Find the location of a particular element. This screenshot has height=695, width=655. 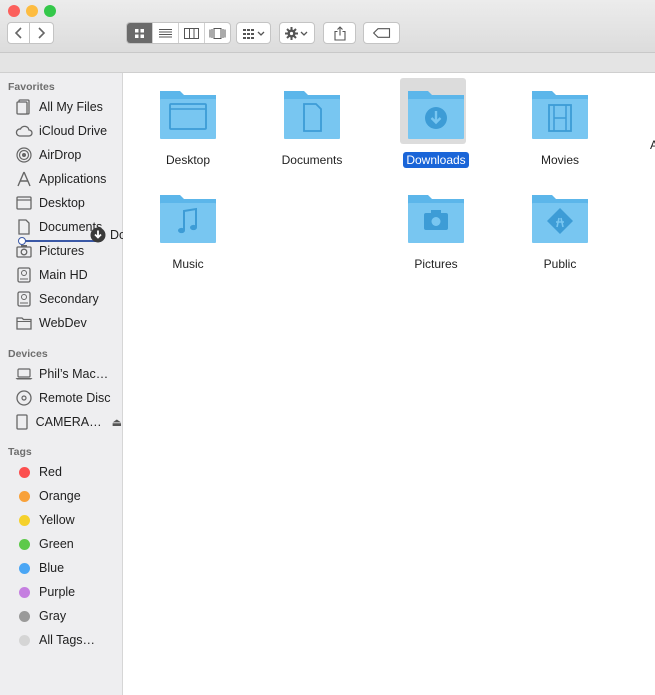

toolbar is located at coordinates (327, 26).